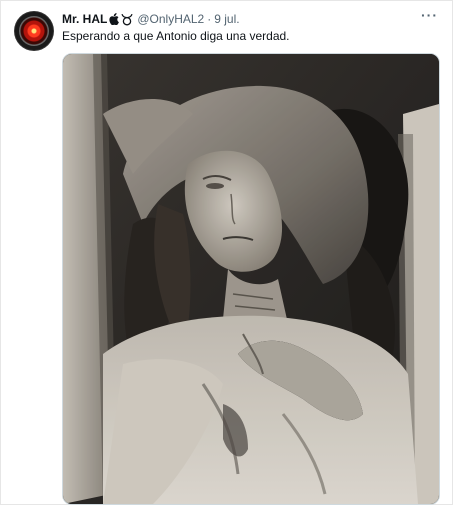  I want to click on tweet-text: Esperando a que Antonio diga una verdad., so click(176, 36).